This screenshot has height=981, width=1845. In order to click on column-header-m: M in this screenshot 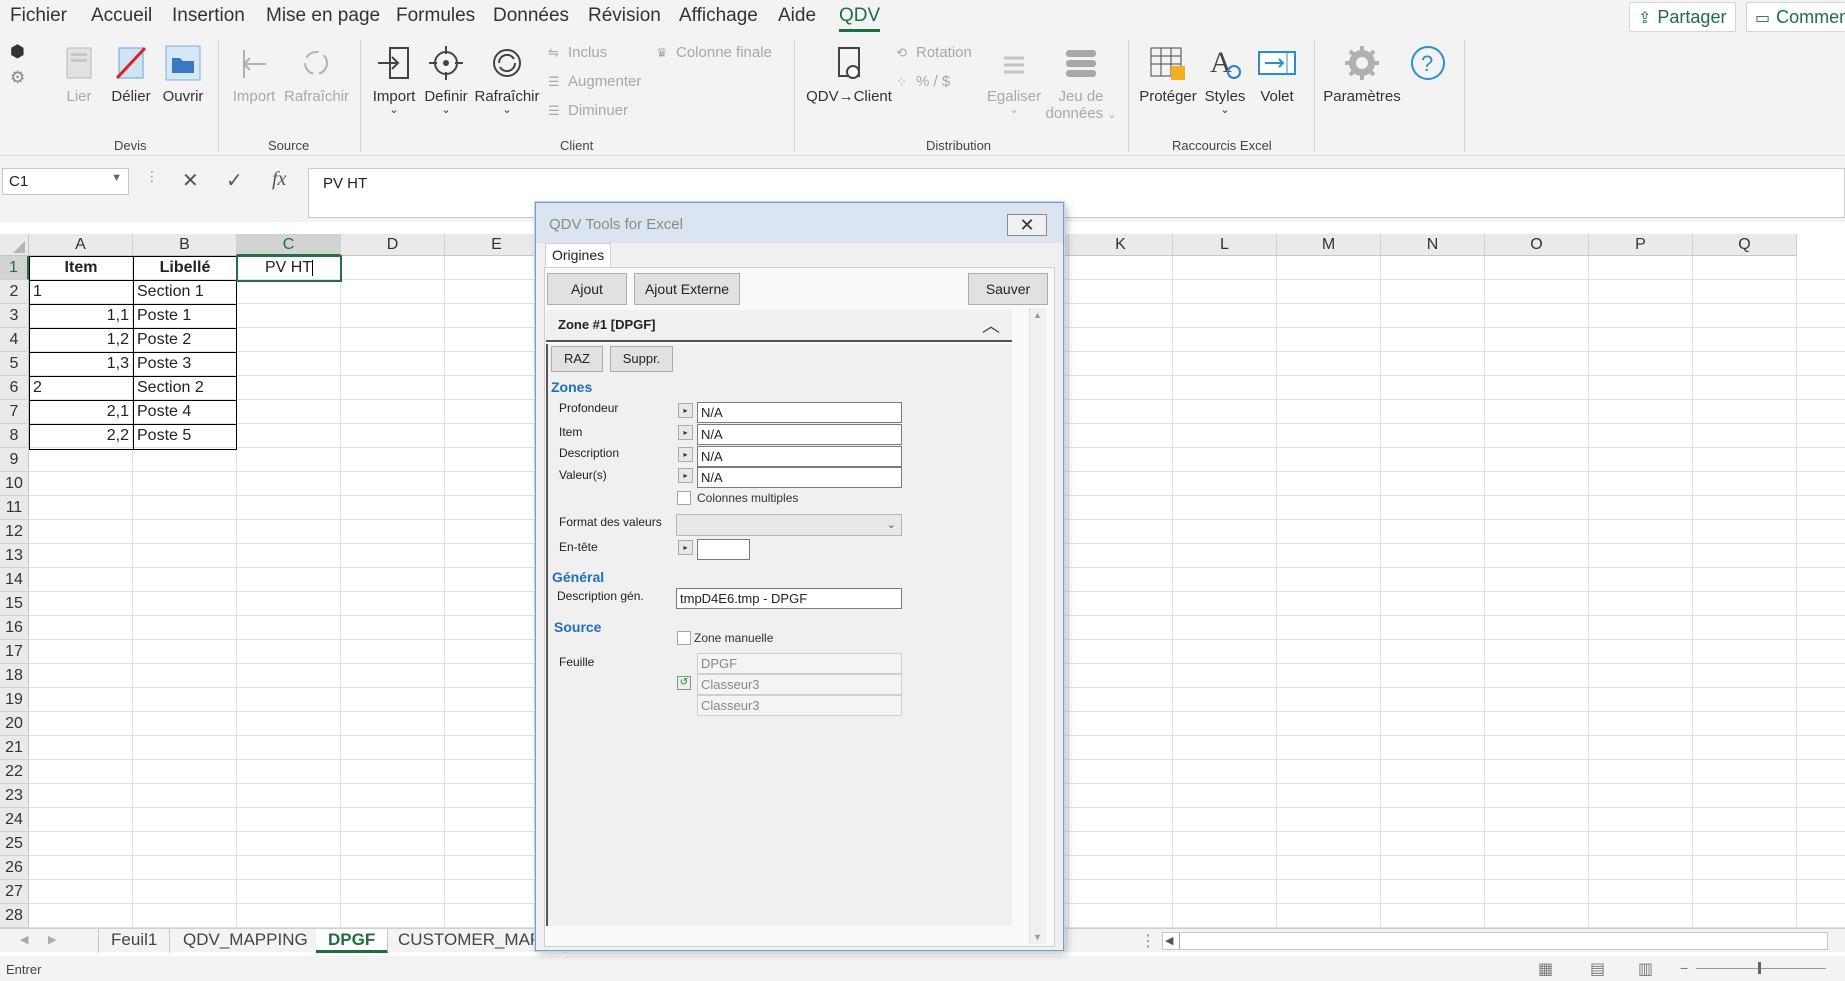, I will do `click(1329, 245)`.